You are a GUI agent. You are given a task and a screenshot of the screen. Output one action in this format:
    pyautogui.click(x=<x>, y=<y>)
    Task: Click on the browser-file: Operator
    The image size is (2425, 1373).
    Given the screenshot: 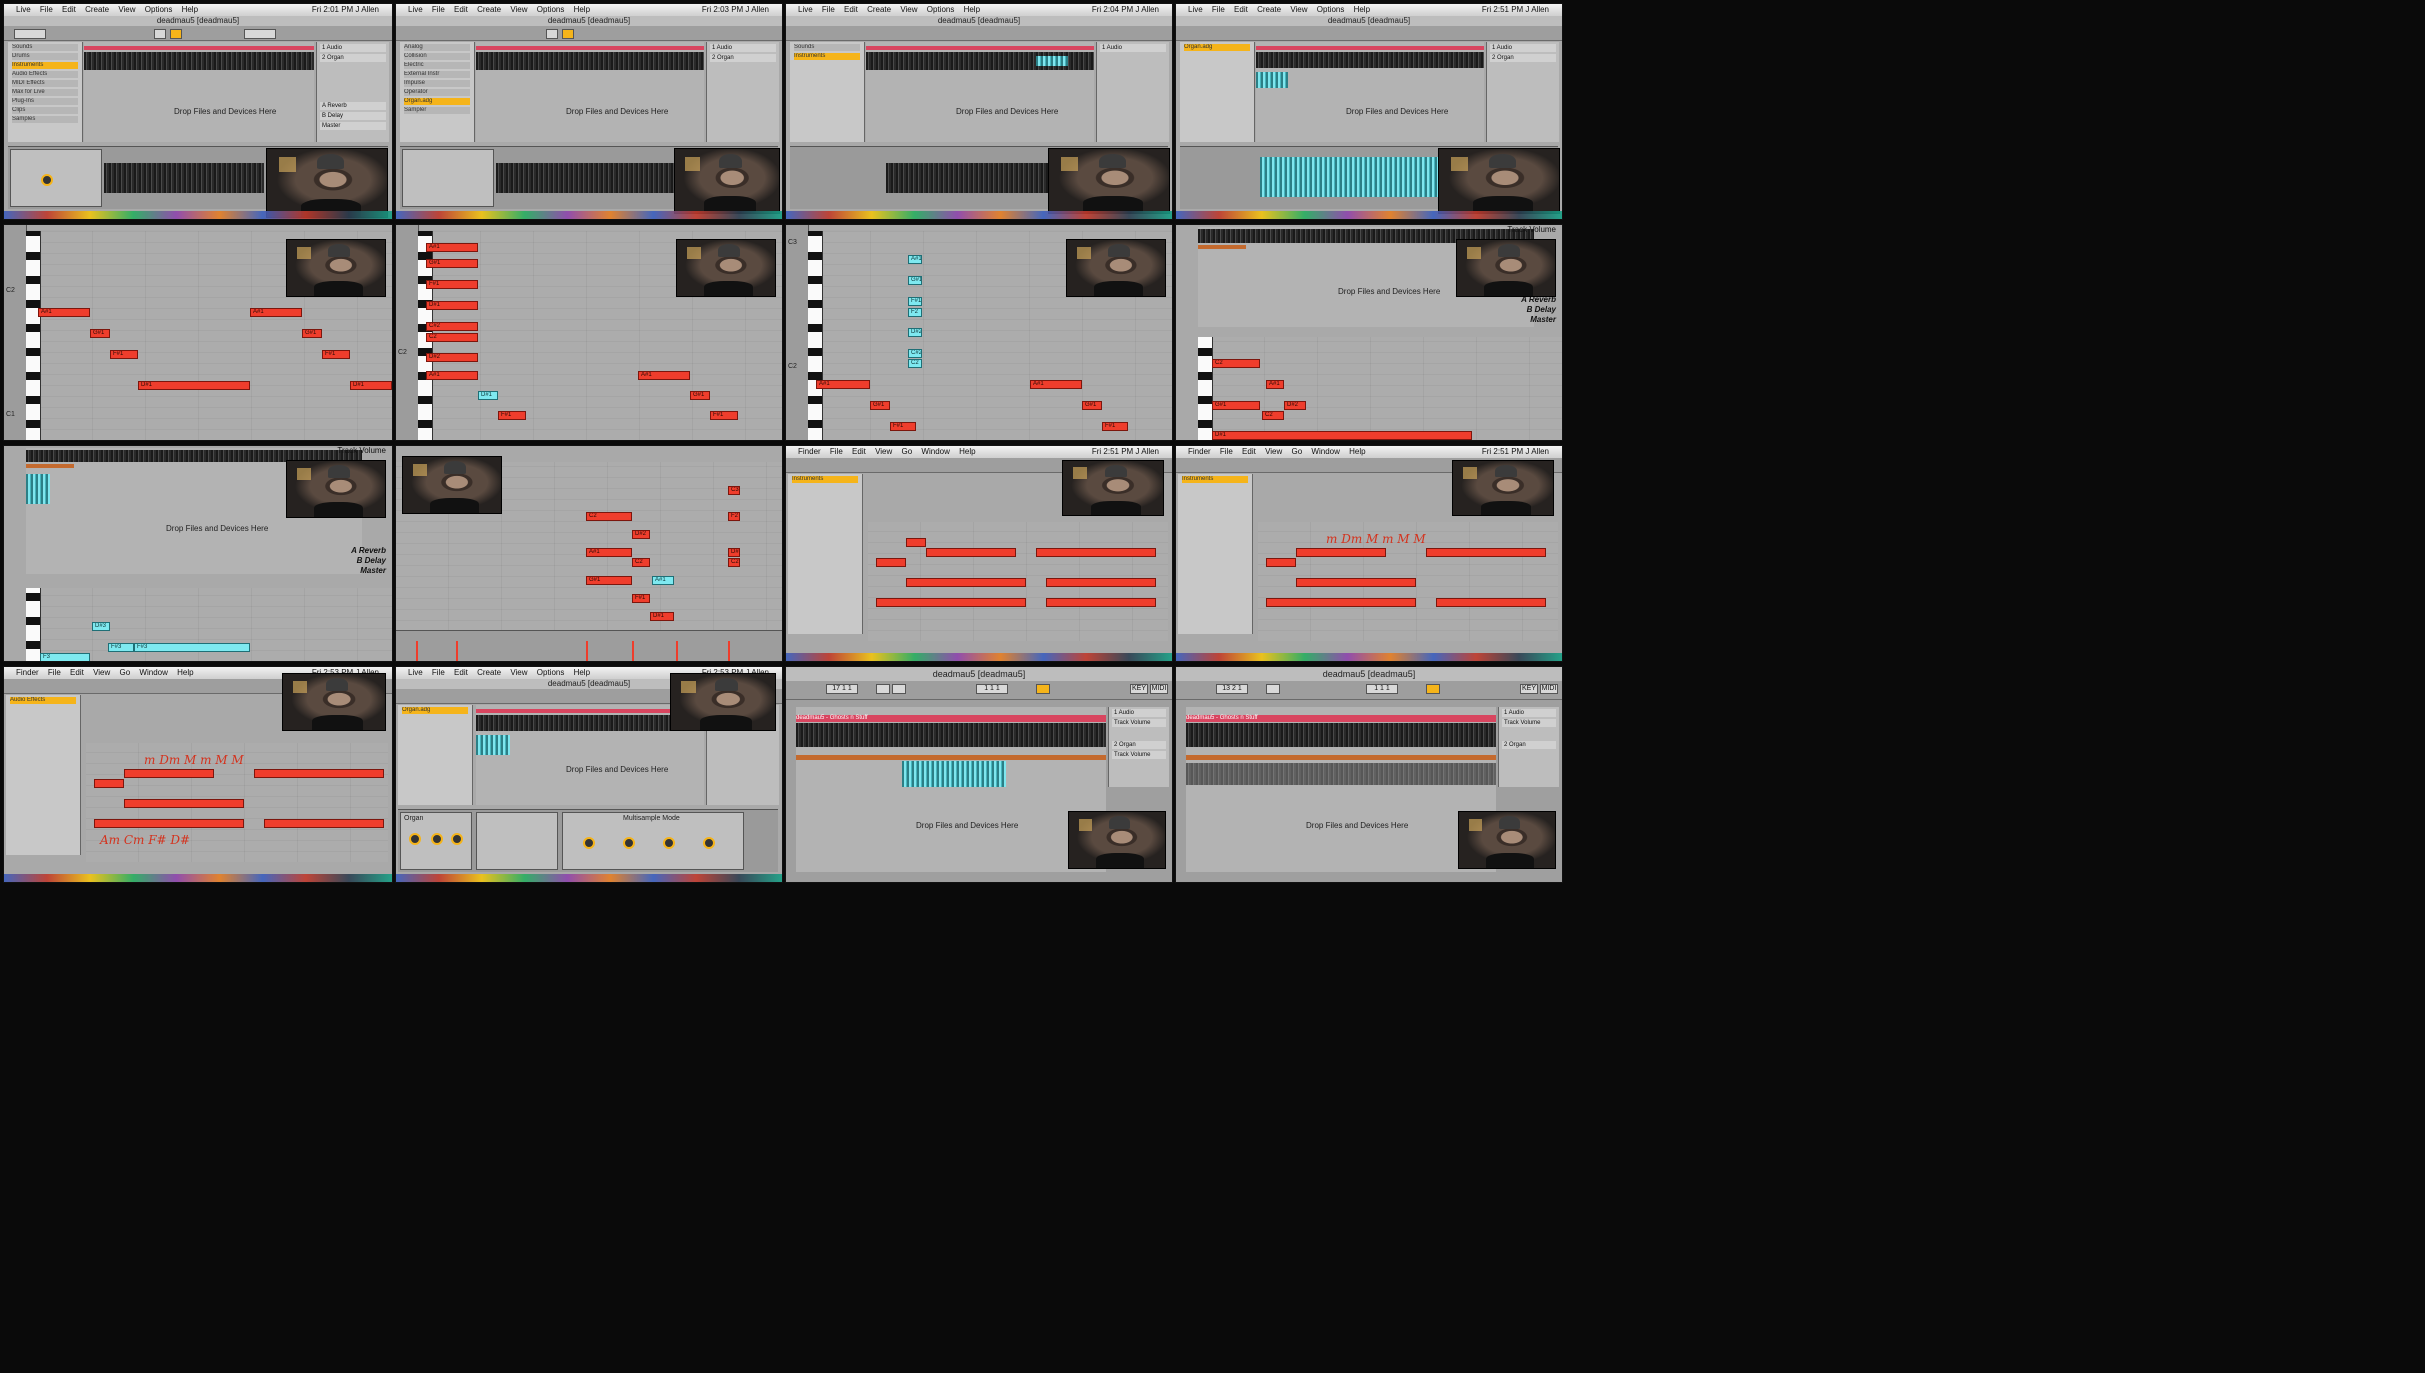 What is the action you would take?
    pyautogui.click(x=437, y=92)
    